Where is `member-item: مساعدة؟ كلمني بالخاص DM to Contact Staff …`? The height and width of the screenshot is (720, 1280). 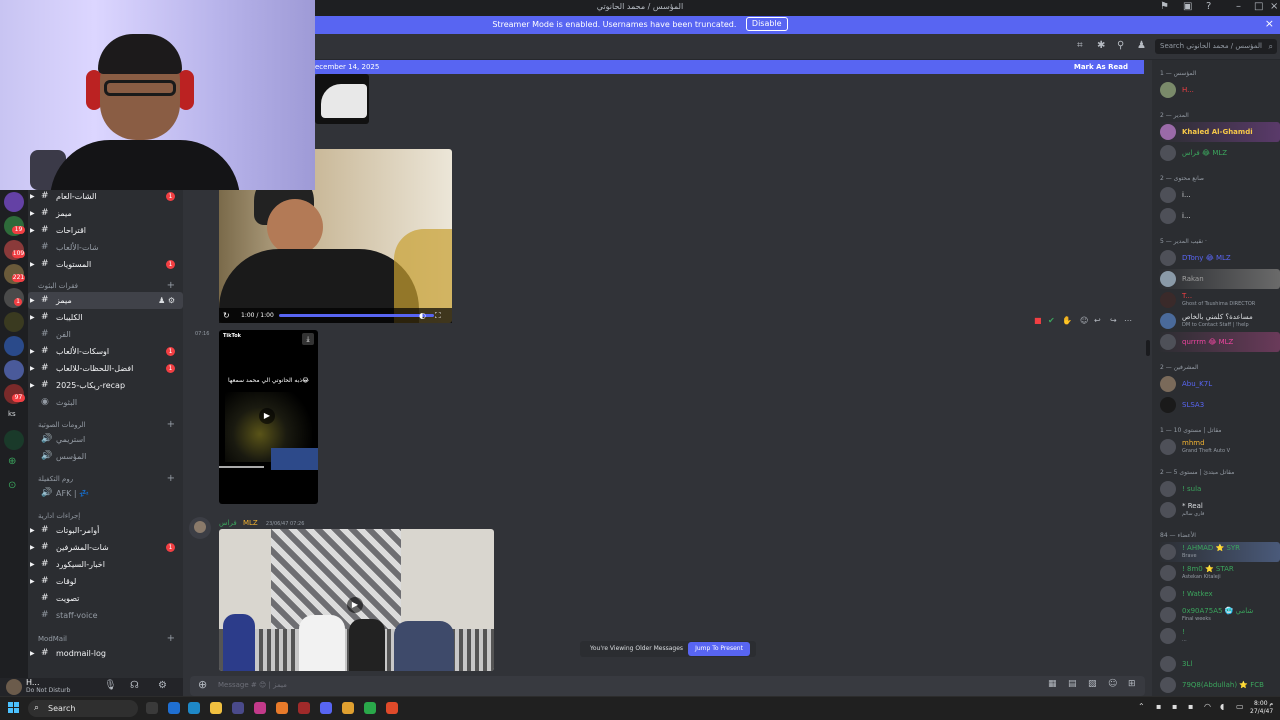 member-item: مساعدة؟ كلمني بالخاص DM to Contact Staff … is located at coordinates (1219, 321).